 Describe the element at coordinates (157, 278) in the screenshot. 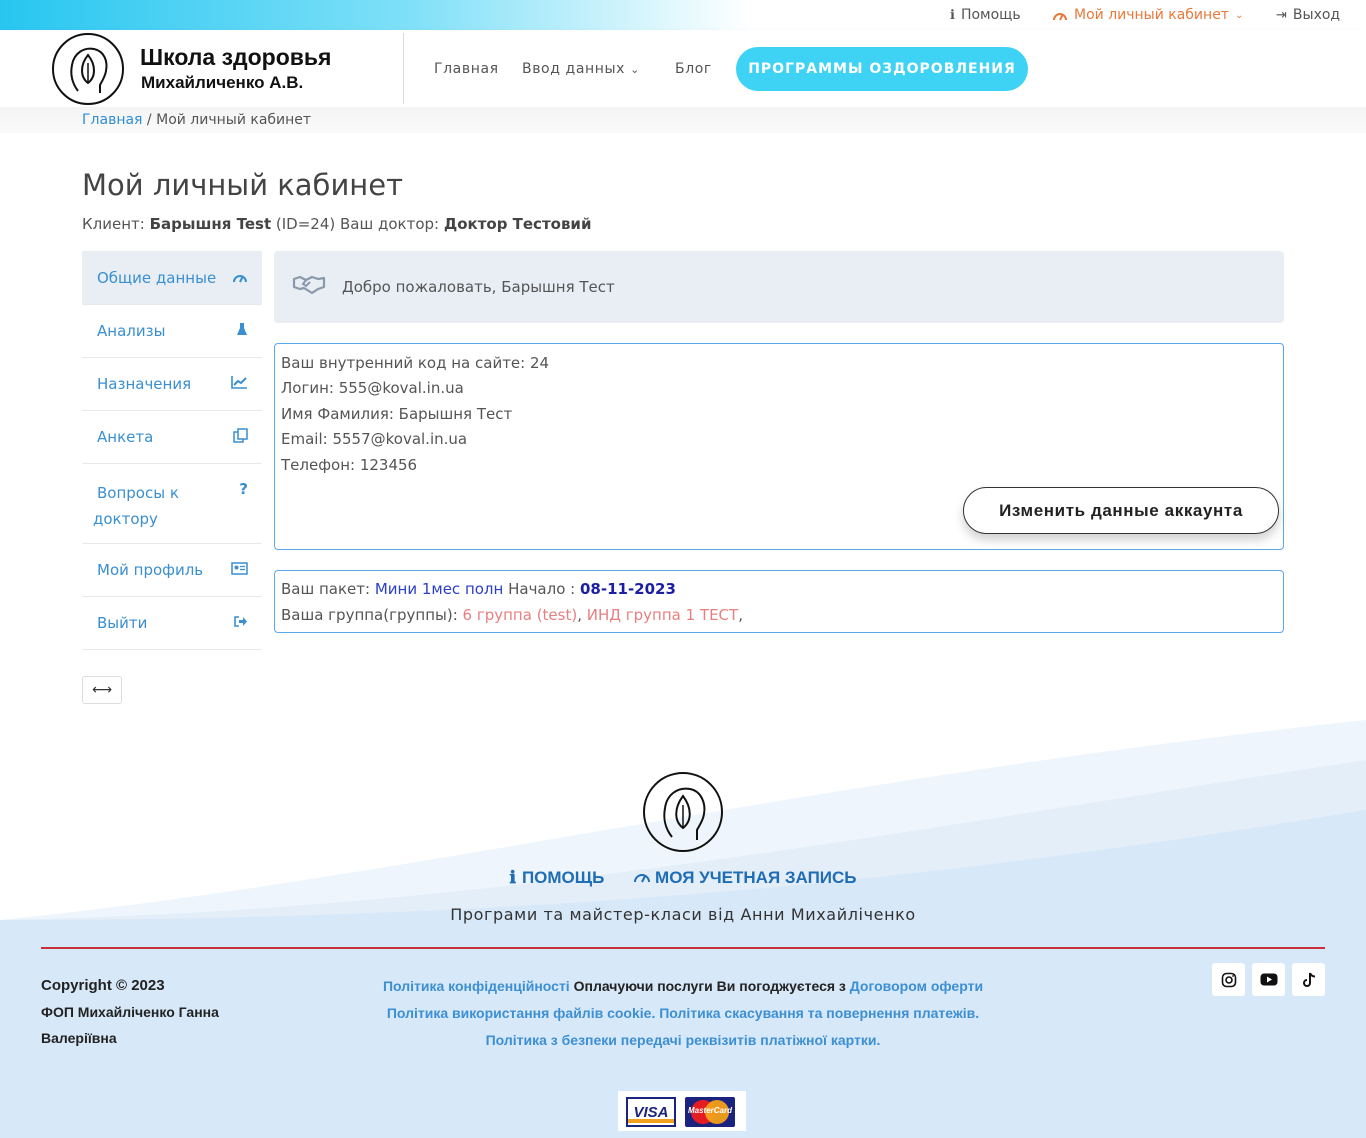

I see `sidebar-item-label: Общие данные` at that location.